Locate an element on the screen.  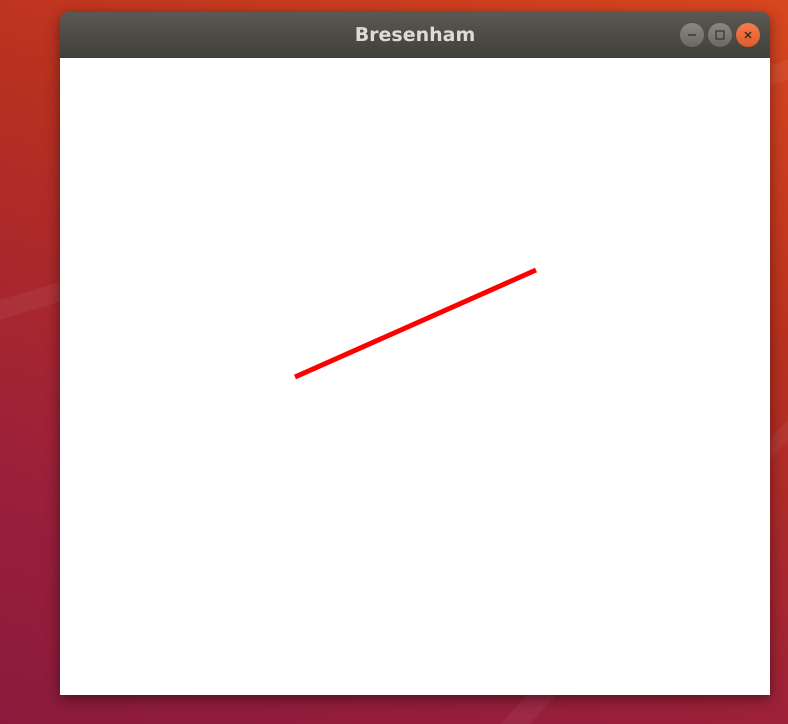
minimize-button is located at coordinates (692, 35).